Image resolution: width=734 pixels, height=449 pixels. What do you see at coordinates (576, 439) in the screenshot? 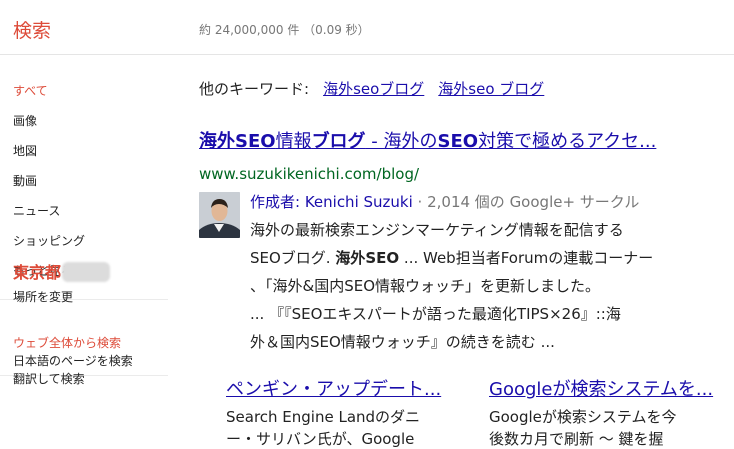
I see `sitelink-snippet: 後数カ月で刷新 〜 鍵を握` at bounding box center [576, 439].